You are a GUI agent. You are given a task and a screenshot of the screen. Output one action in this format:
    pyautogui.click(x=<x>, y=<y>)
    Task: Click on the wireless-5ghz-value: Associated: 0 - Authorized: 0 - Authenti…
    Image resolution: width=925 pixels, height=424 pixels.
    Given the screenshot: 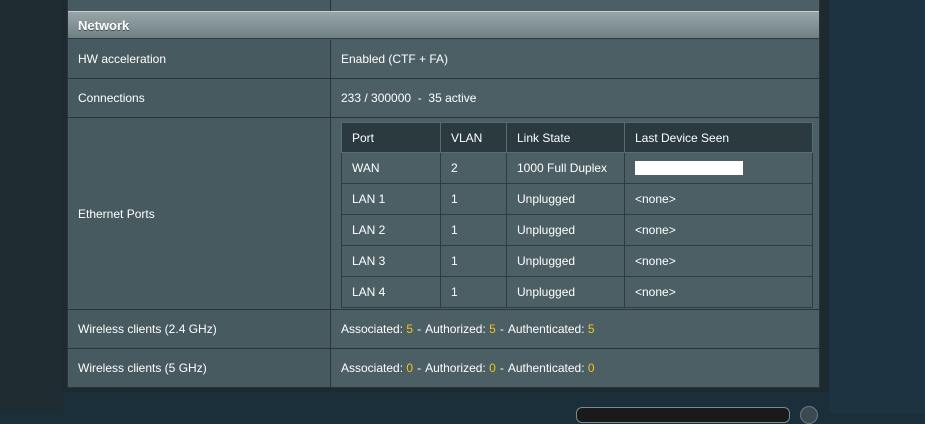 What is the action you would take?
    pyautogui.click(x=575, y=368)
    